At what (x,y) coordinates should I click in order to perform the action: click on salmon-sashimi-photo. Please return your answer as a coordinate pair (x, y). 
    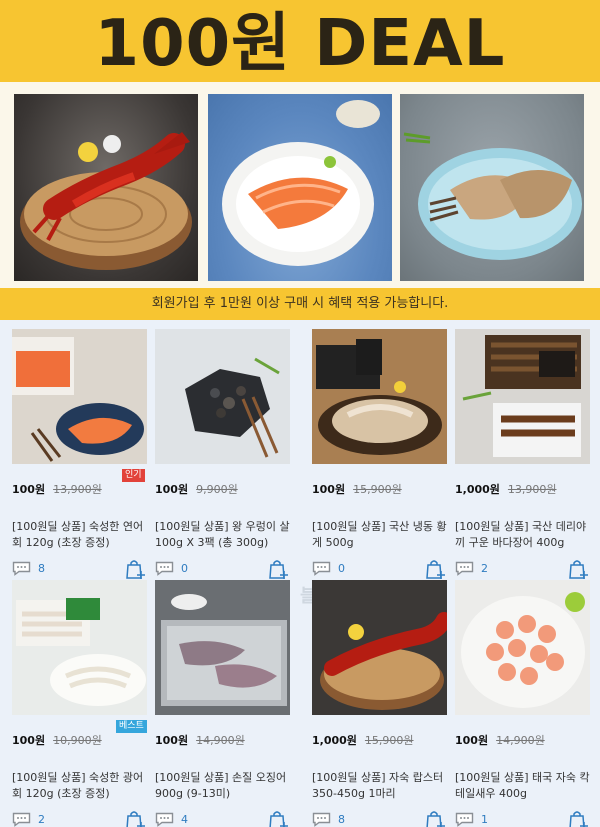
    Looking at the image, I should click on (300, 187).